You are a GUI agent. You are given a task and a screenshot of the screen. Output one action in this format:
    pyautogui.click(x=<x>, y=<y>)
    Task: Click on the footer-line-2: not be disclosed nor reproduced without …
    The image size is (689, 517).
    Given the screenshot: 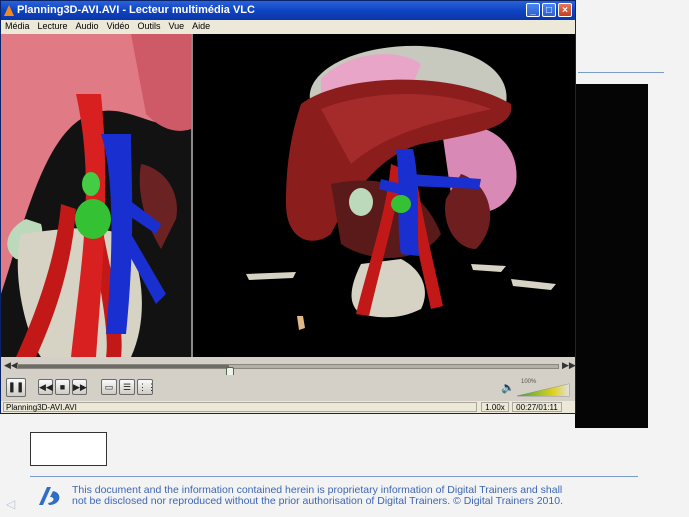 What is the action you would take?
    pyautogui.click(x=317, y=501)
    